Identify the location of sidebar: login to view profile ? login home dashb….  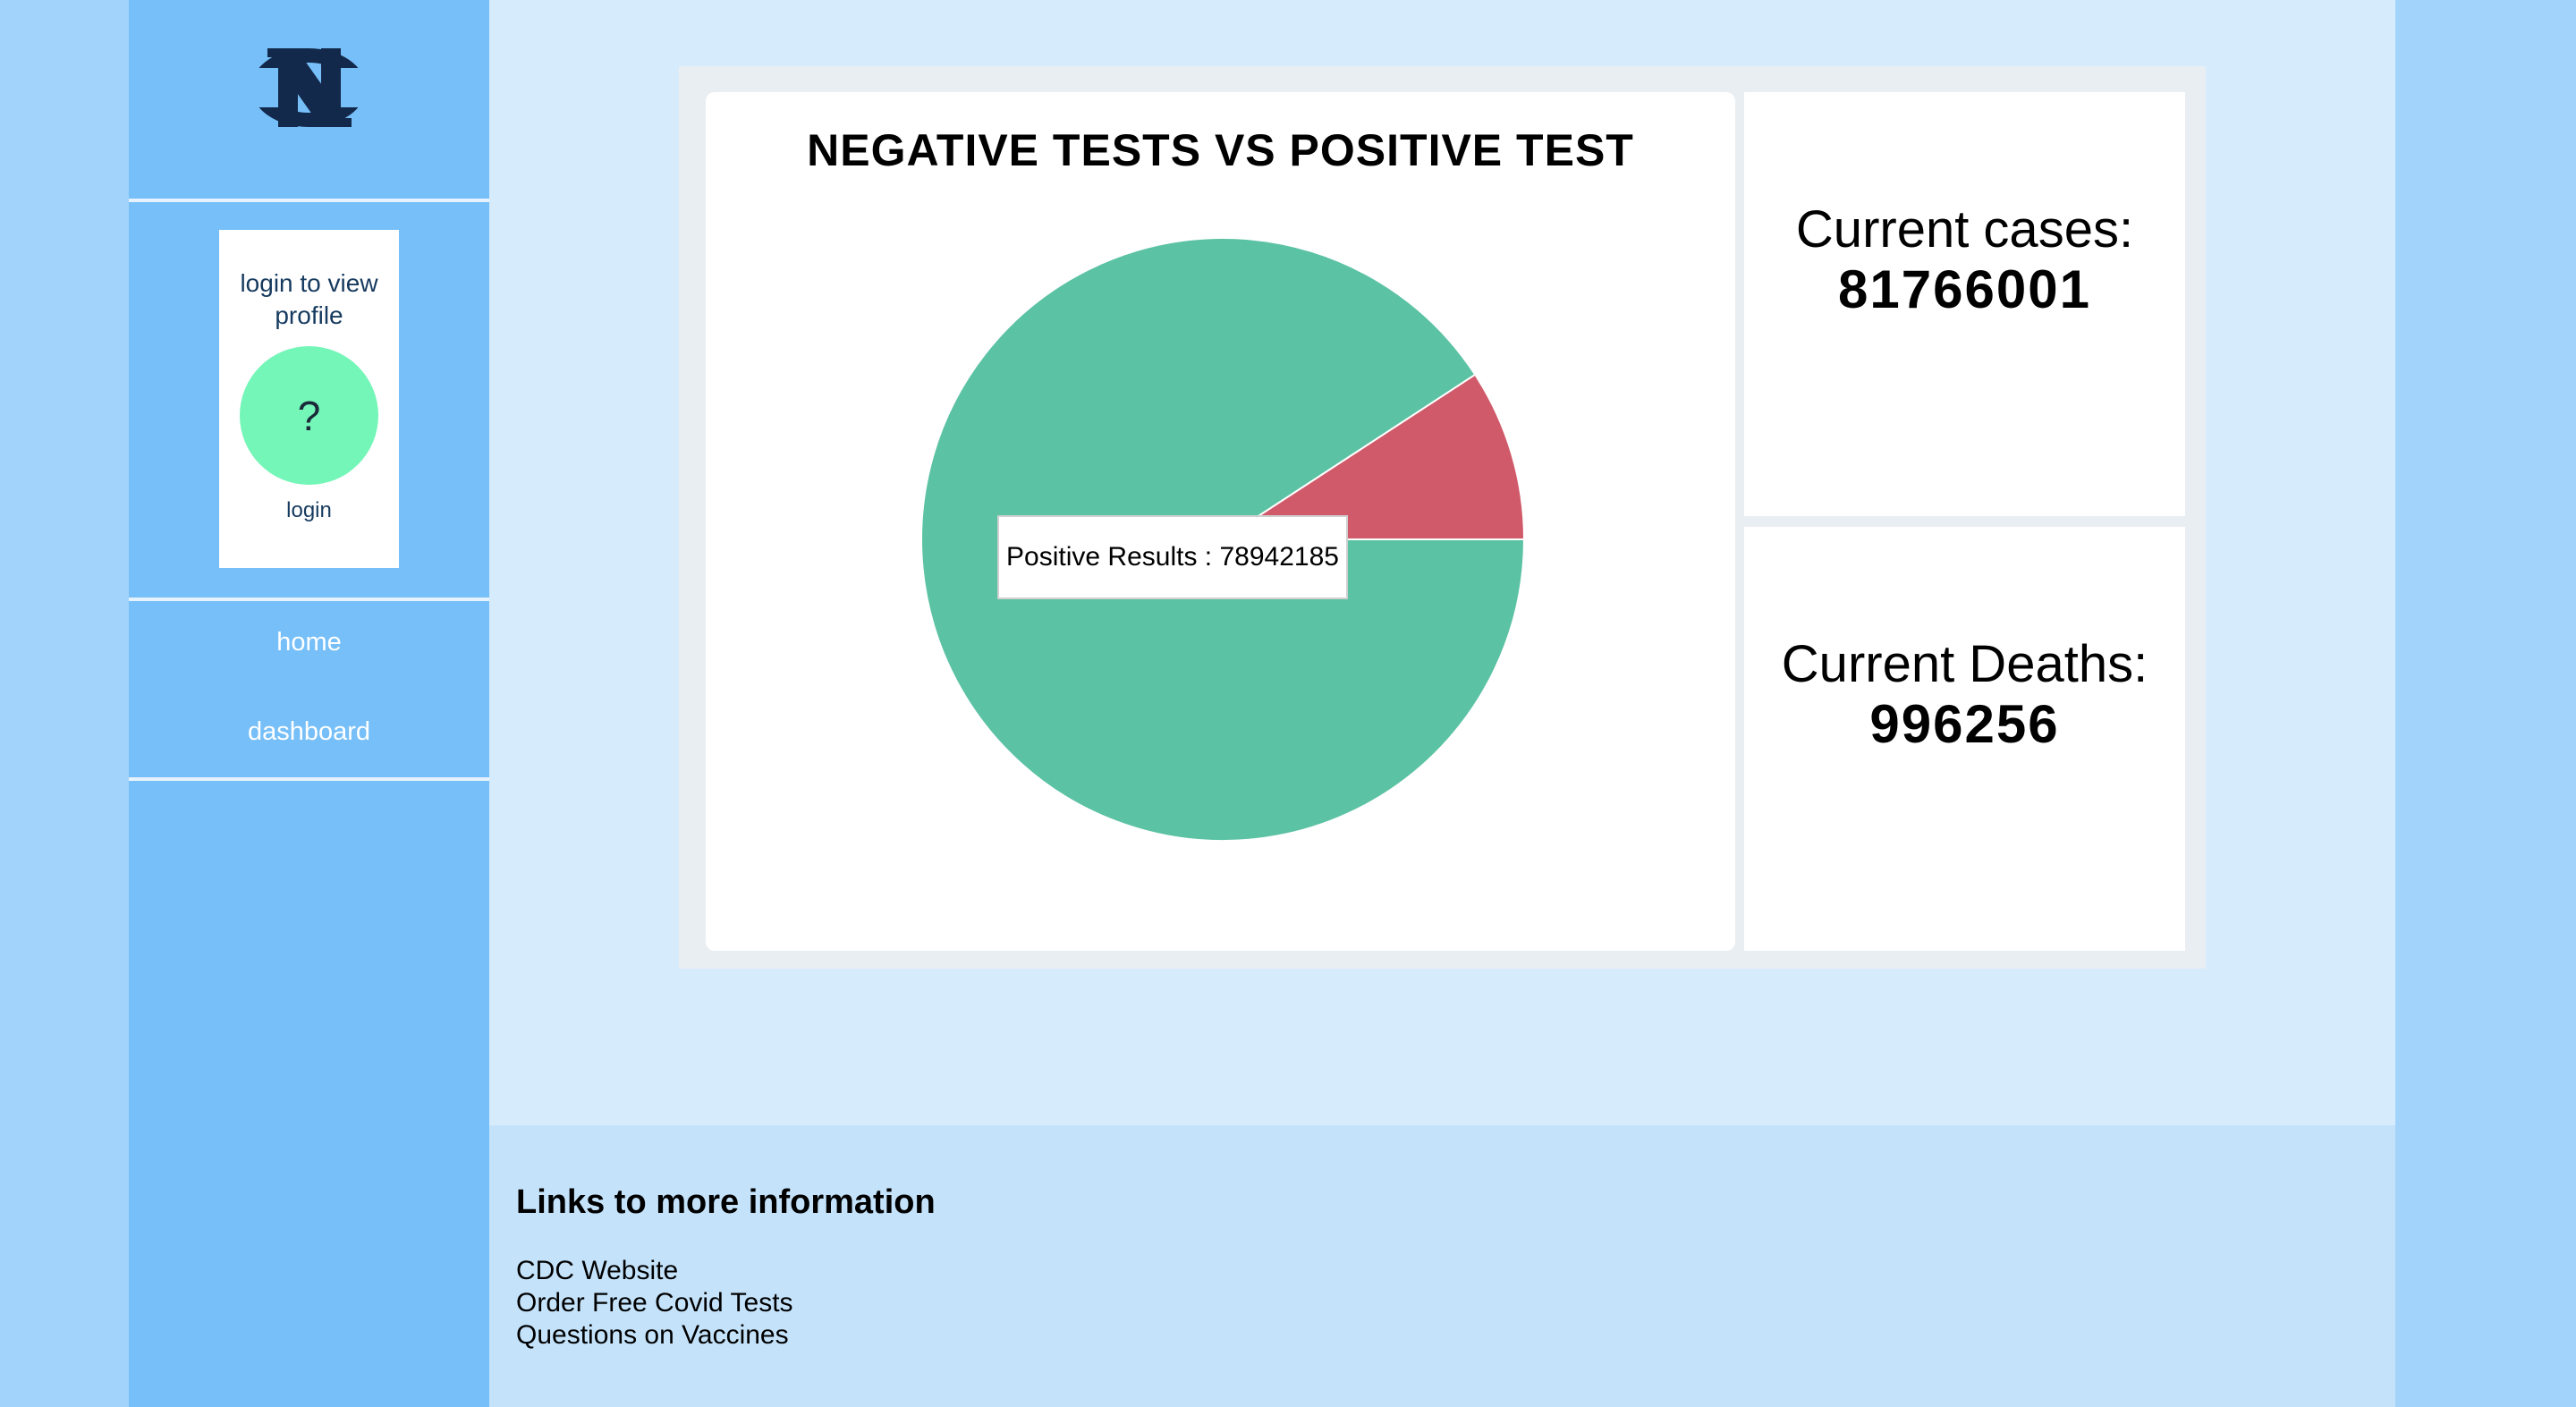
(309, 703).